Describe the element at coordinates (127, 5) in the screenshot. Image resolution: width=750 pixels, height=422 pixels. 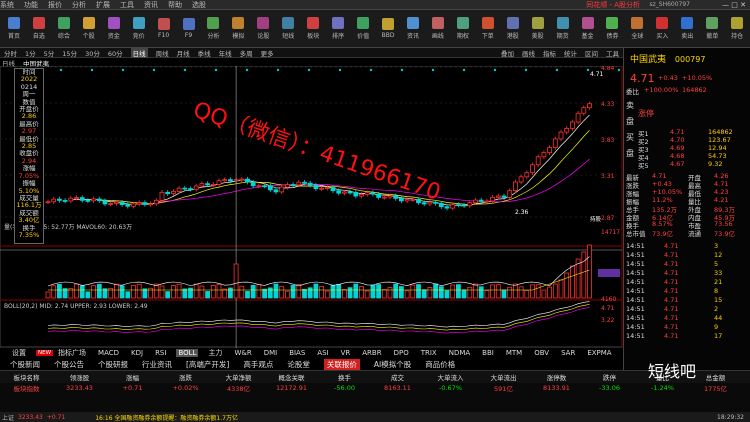
I see `menu-item: 工具` at that location.